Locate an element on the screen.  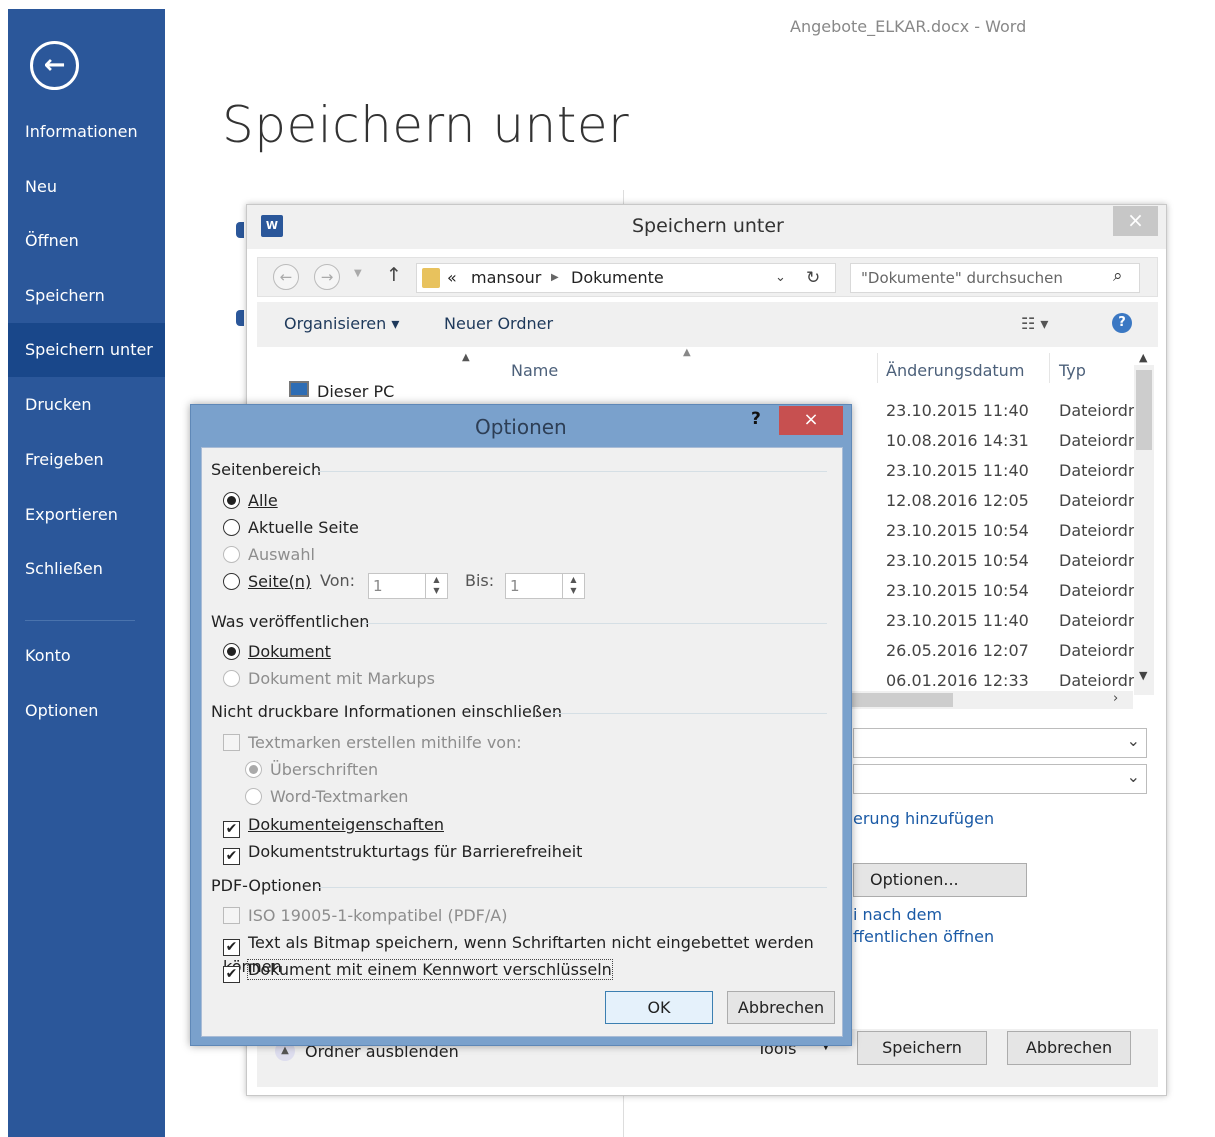
radio-document: Dokument is located at coordinates (277, 652).